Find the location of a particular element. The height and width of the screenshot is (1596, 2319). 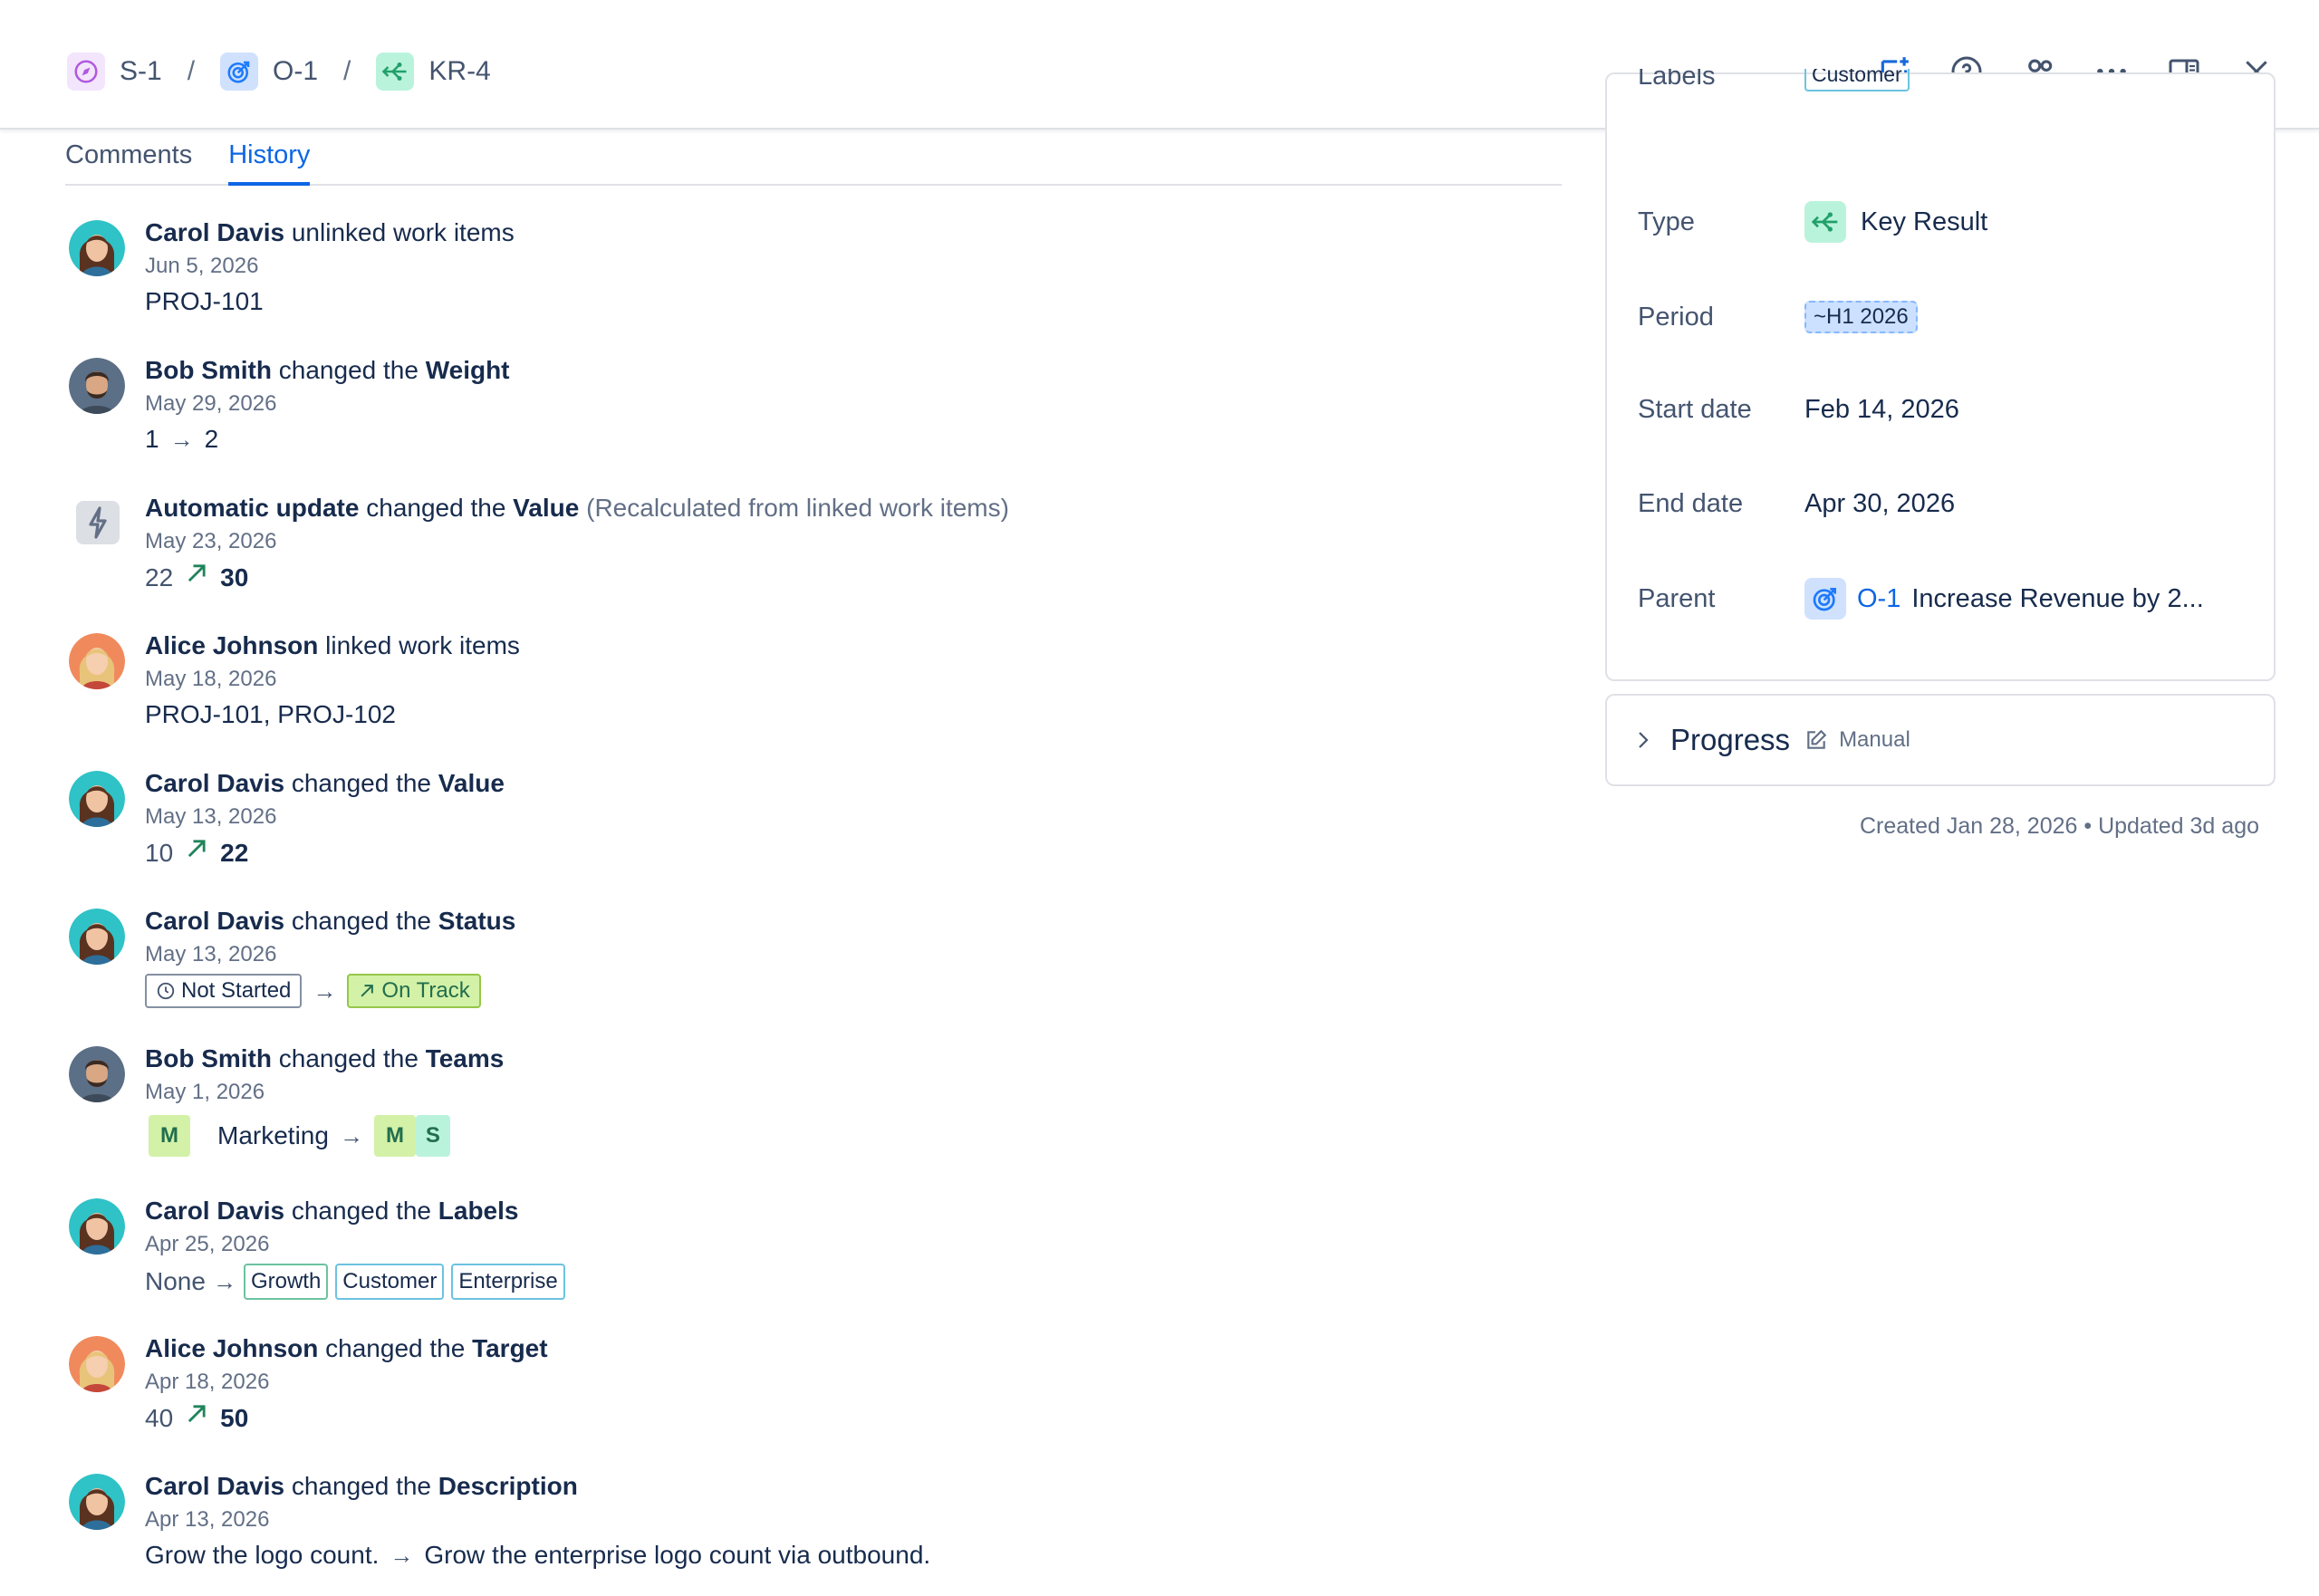

label-tag: Enterprise is located at coordinates (508, 1282).